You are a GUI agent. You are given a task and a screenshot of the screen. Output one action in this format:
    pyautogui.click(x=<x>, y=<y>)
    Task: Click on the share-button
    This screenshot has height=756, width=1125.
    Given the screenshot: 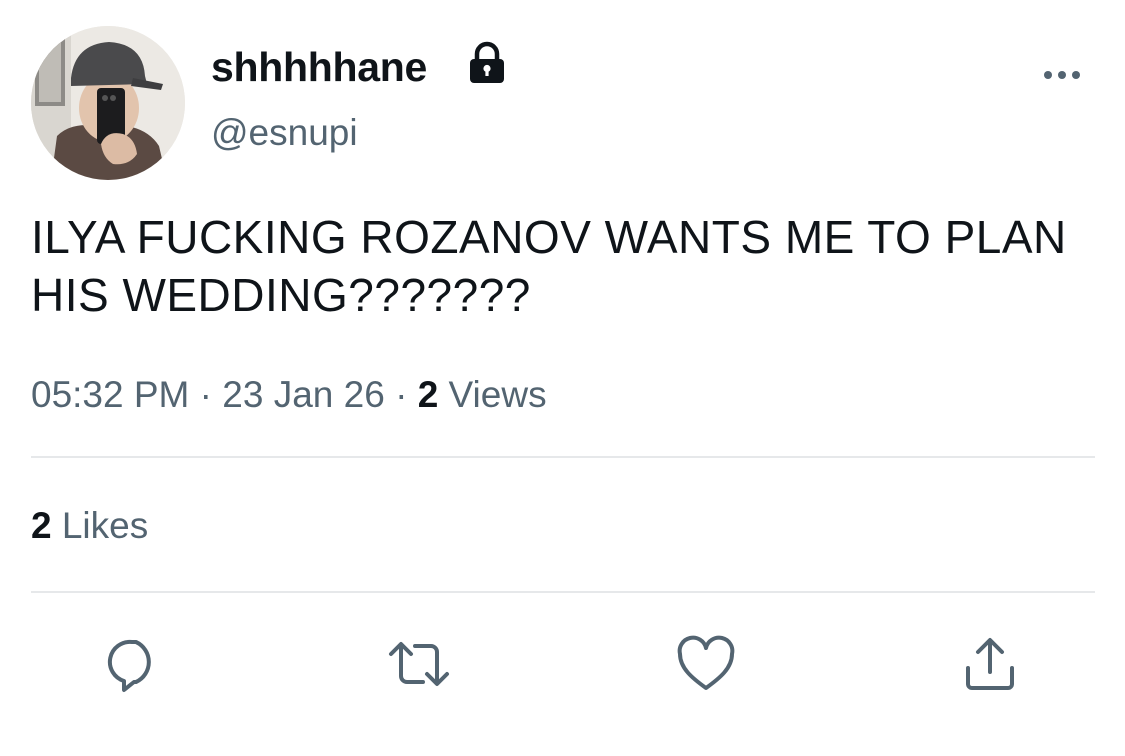 What is the action you would take?
    pyautogui.click(x=990, y=664)
    